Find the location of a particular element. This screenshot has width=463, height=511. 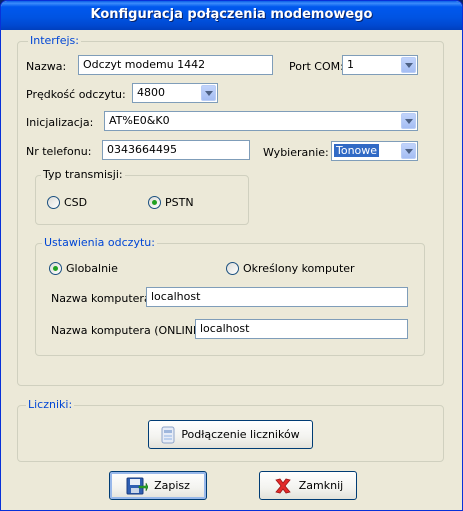

pstn-radio is located at coordinates (154, 202).